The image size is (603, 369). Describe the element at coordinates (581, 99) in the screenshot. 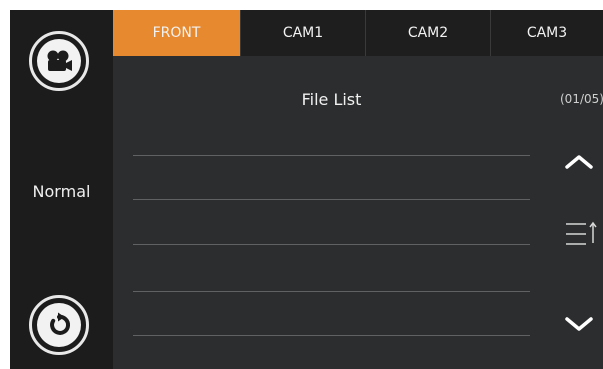

I see `page-indicator: (01/05)` at that location.